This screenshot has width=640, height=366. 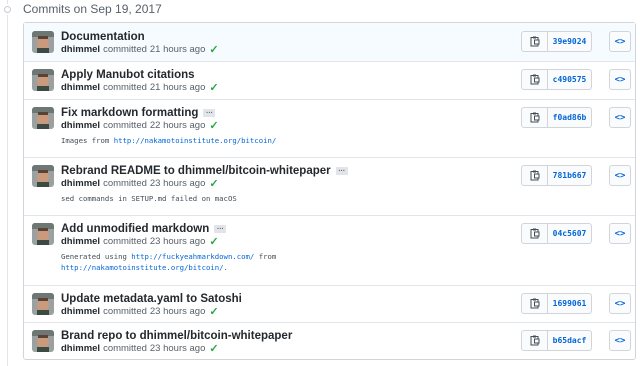 What do you see at coordinates (135, 229) in the screenshot?
I see `commit-title-link: Add unmodified markdown` at bounding box center [135, 229].